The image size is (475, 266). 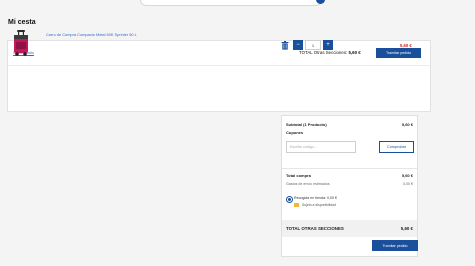 I want to click on page-title: Mi cesta, so click(x=22, y=22).